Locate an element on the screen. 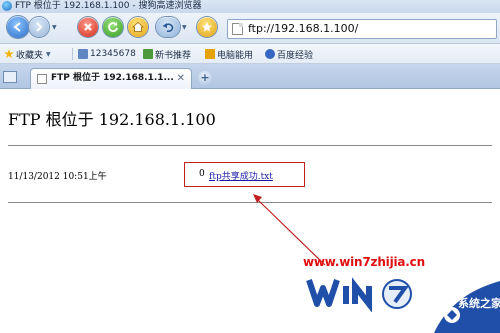 The image size is (500, 333). window-title: FTP 根位于 192.168.1.100 - 搜狗高速浏览器 is located at coordinates (108, 6).